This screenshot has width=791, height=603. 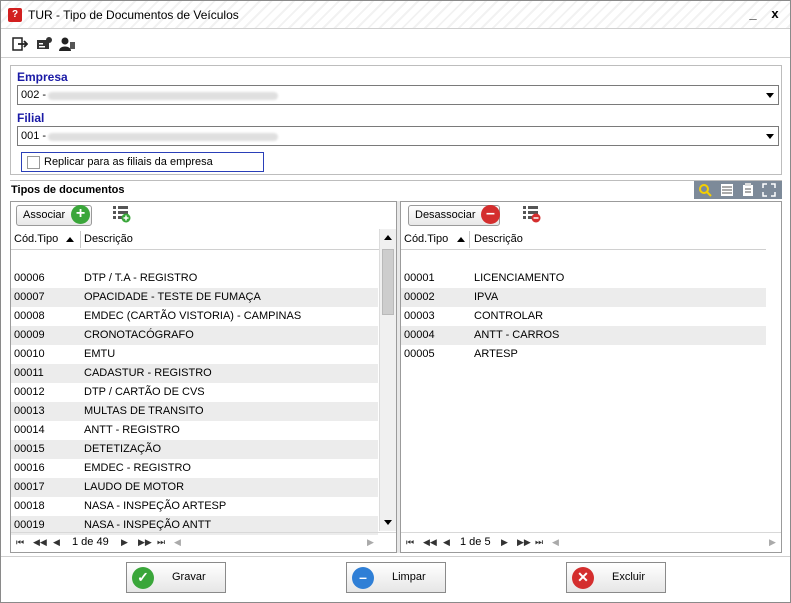 I want to click on cell-code: 00003, so click(x=419, y=316).